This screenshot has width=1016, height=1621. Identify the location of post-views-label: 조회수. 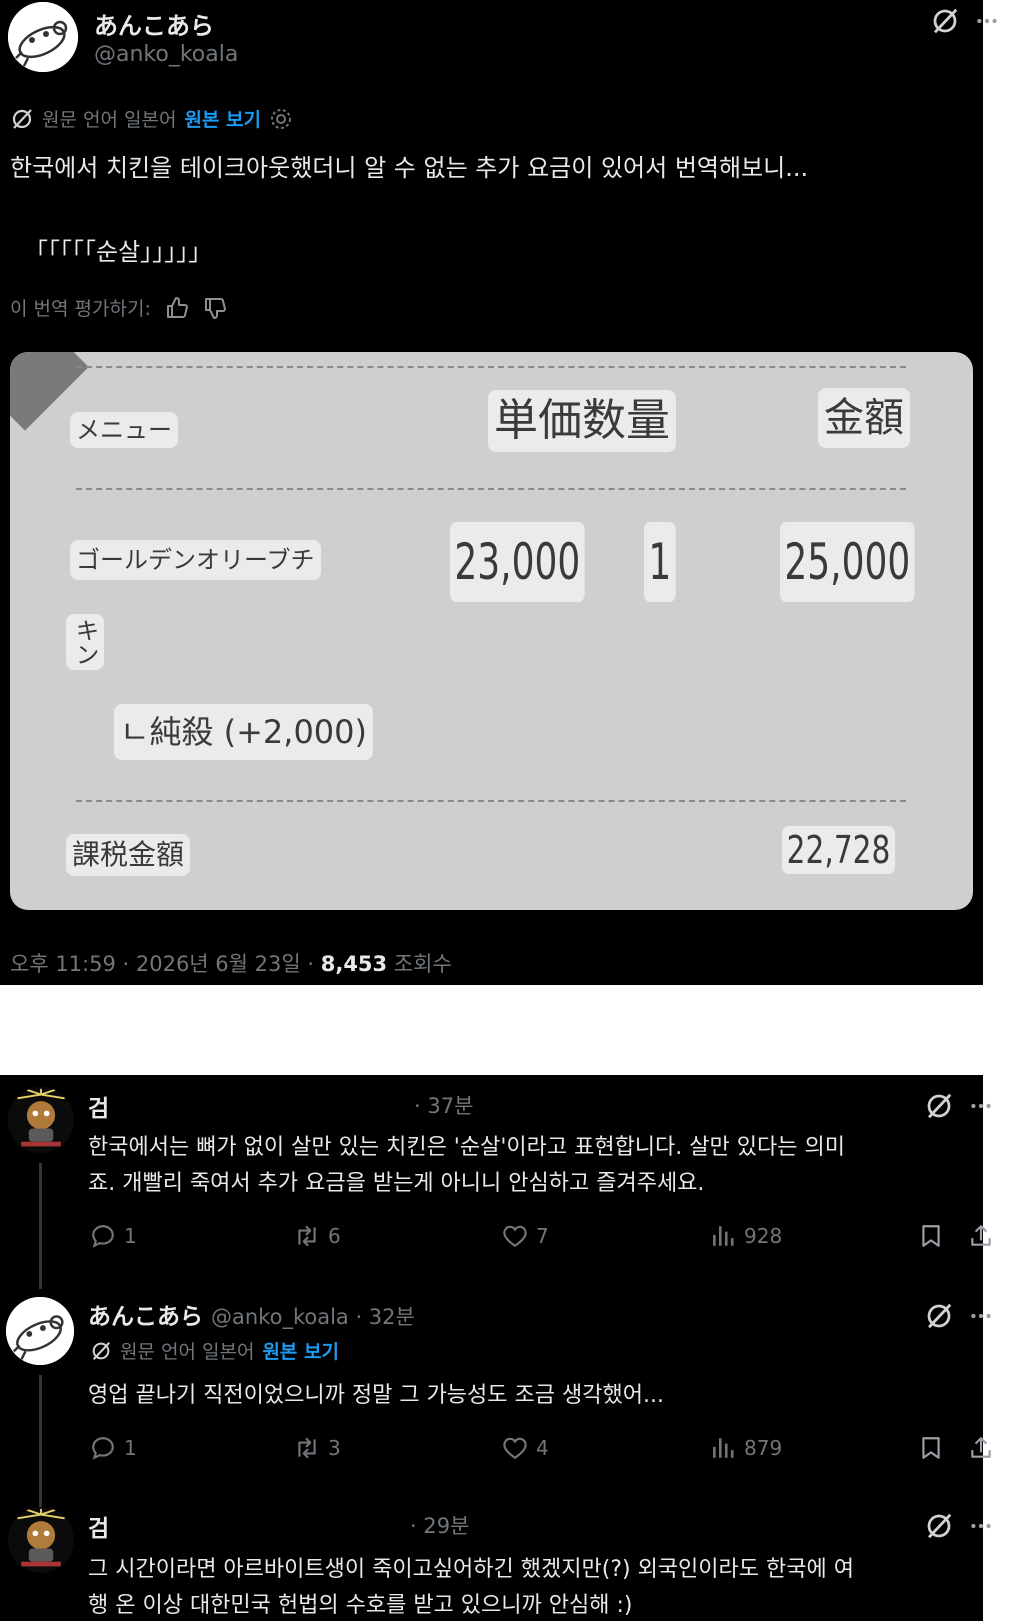
(419, 964).